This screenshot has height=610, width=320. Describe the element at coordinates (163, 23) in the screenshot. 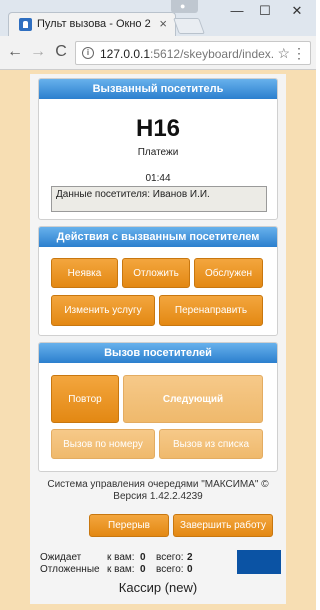

I see `tab-close-icon: ×` at that location.